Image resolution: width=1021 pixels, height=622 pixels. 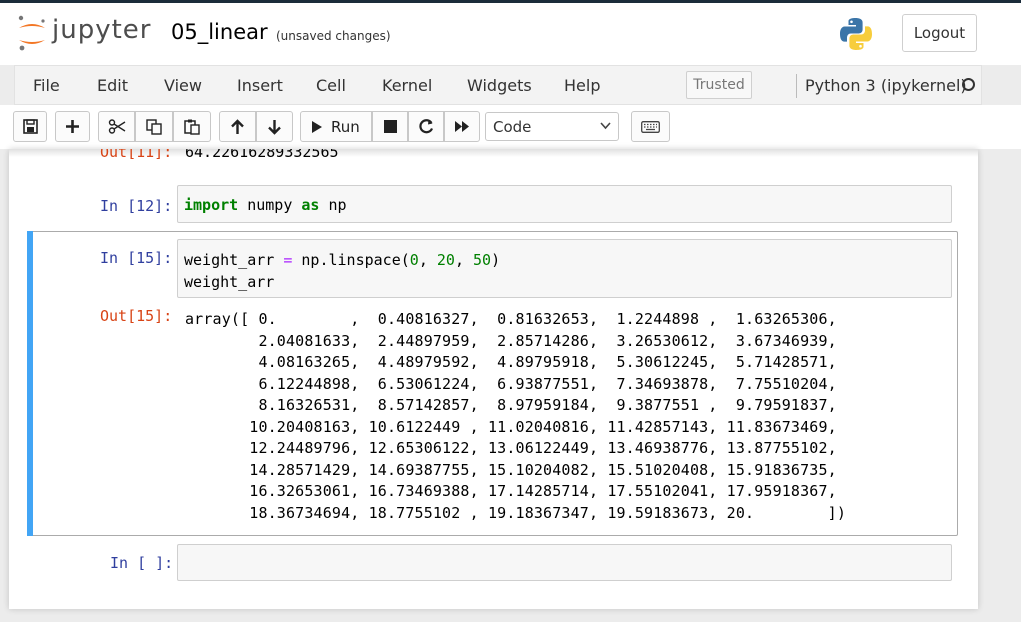 I want to click on code-text: numpy, so click(x=270, y=205).